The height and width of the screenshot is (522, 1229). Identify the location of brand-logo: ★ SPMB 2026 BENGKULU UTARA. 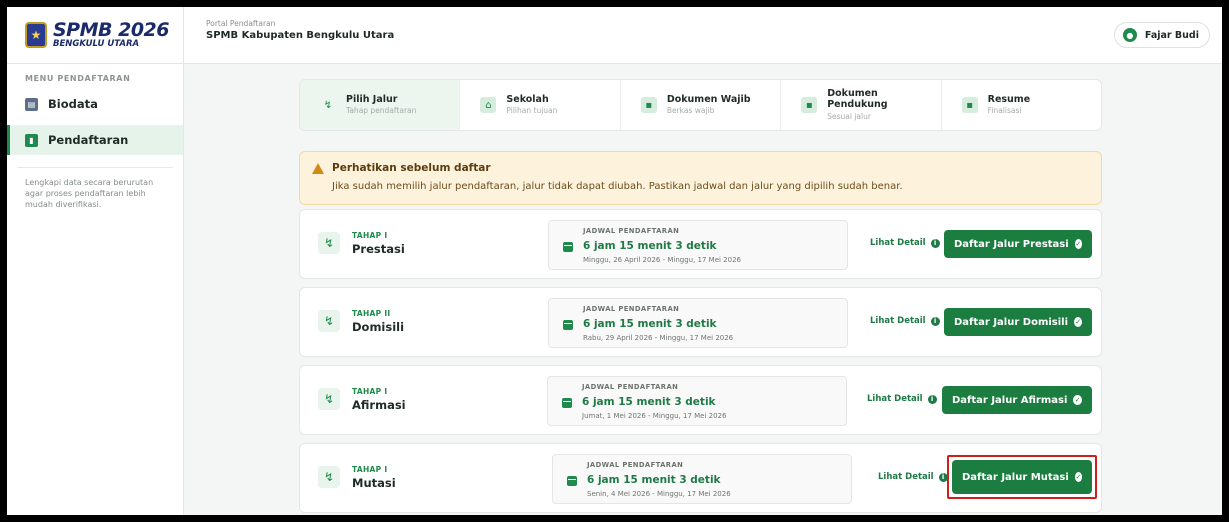
(95, 35).